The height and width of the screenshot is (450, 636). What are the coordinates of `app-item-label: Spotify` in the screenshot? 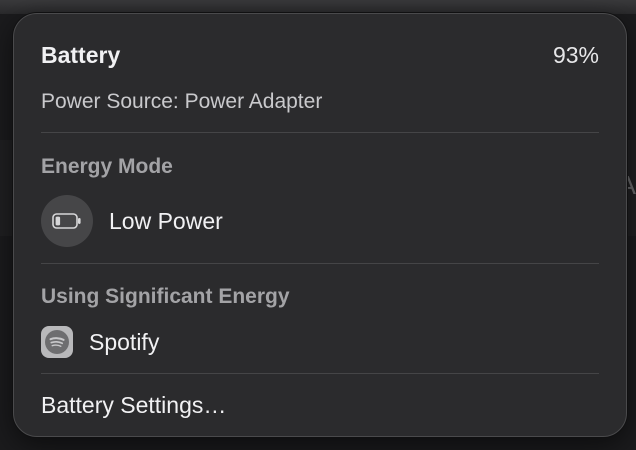 It's located at (124, 341).